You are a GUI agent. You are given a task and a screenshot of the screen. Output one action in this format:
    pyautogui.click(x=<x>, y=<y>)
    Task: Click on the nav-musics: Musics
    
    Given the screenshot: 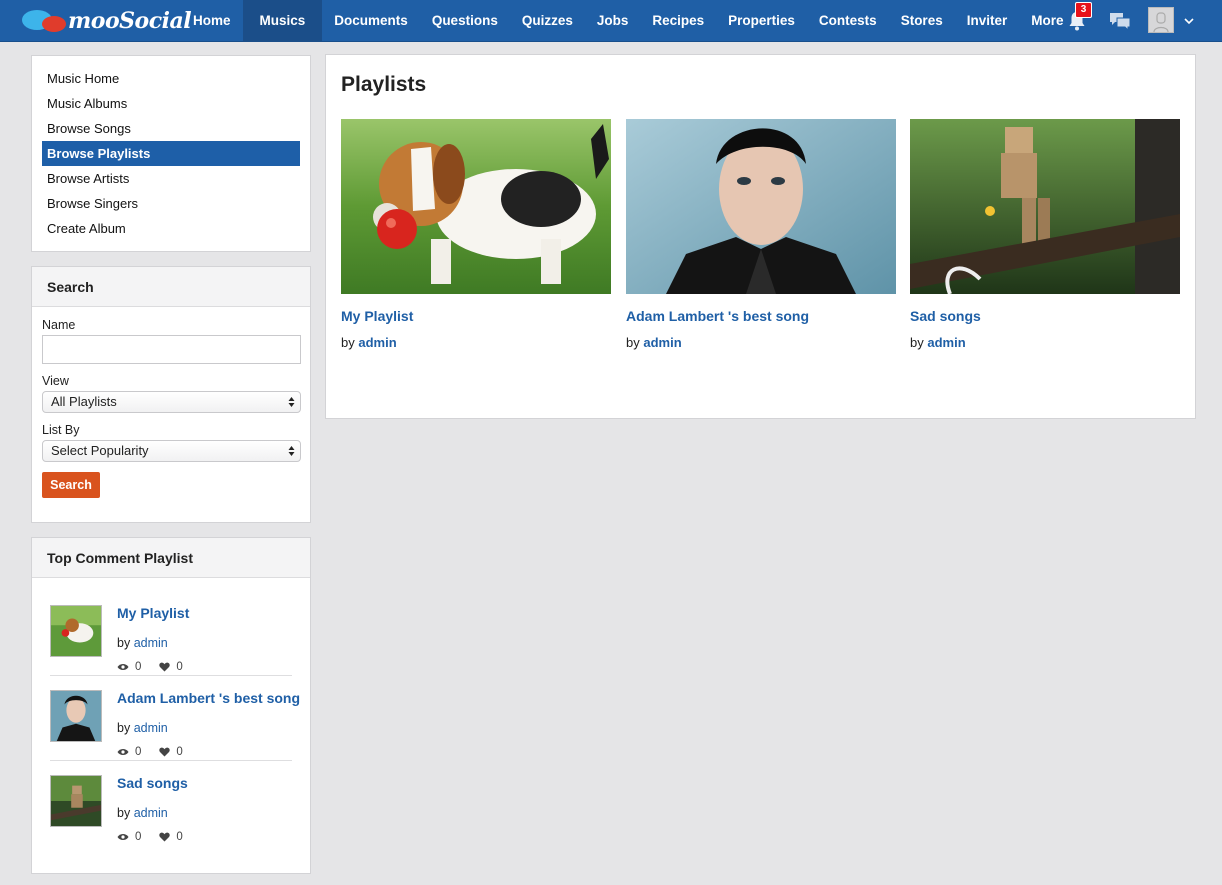 What is the action you would take?
    pyautogui.click(x=282, y=21)
    